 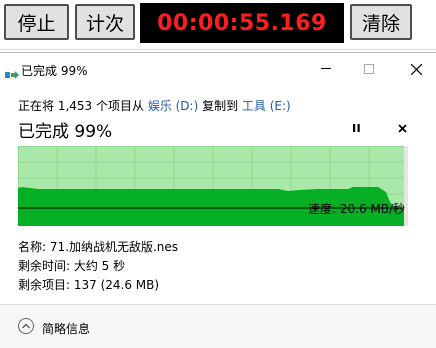 I want to click on summary-prefix: 正在将 1,453 个项目从, so click(x=83, y=106).